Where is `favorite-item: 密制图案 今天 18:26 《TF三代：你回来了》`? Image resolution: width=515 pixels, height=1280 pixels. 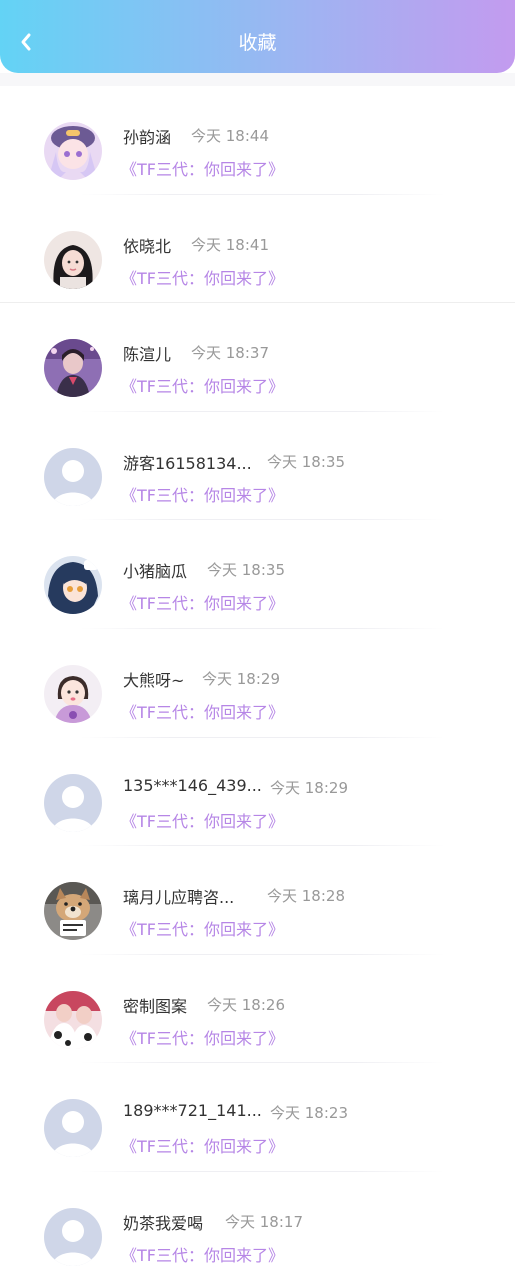 favorite-item: 密制图案 今天 18:26 《TF三代：你回来了》 is located at coordinates (257, 1009).